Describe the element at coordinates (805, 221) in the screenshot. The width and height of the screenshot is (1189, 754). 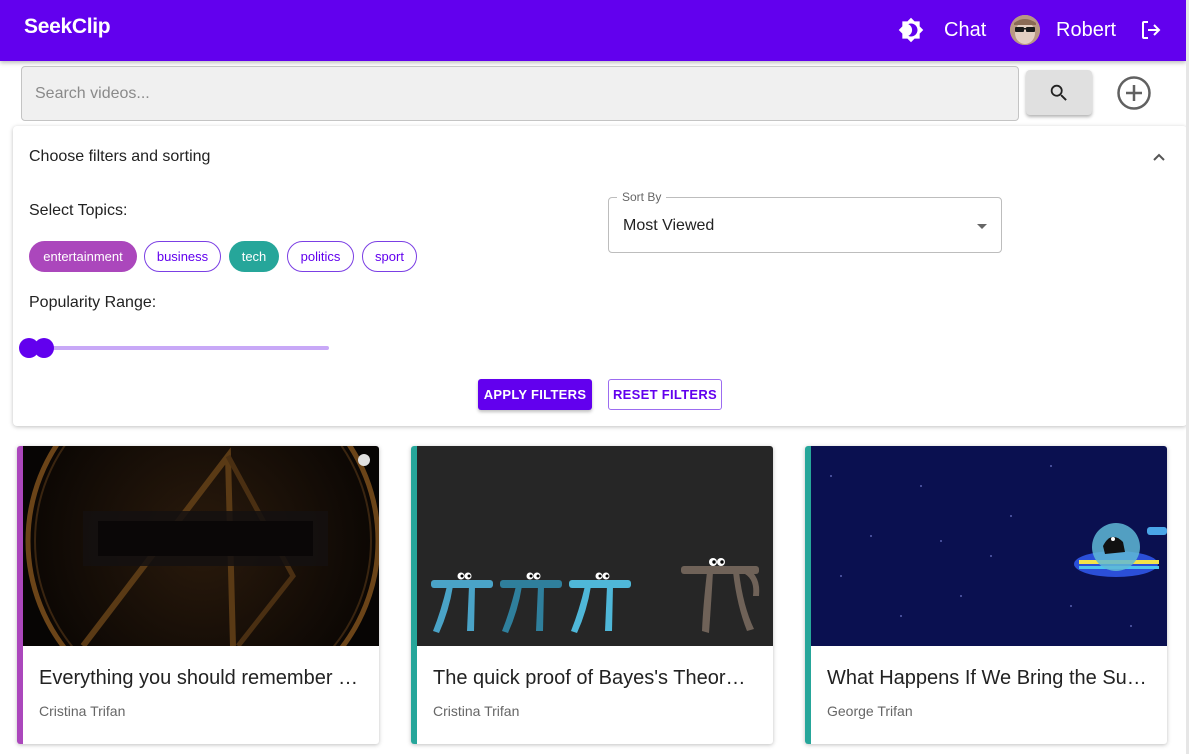
I see `sort-by-select: Sort By Most Viewed` at that location.